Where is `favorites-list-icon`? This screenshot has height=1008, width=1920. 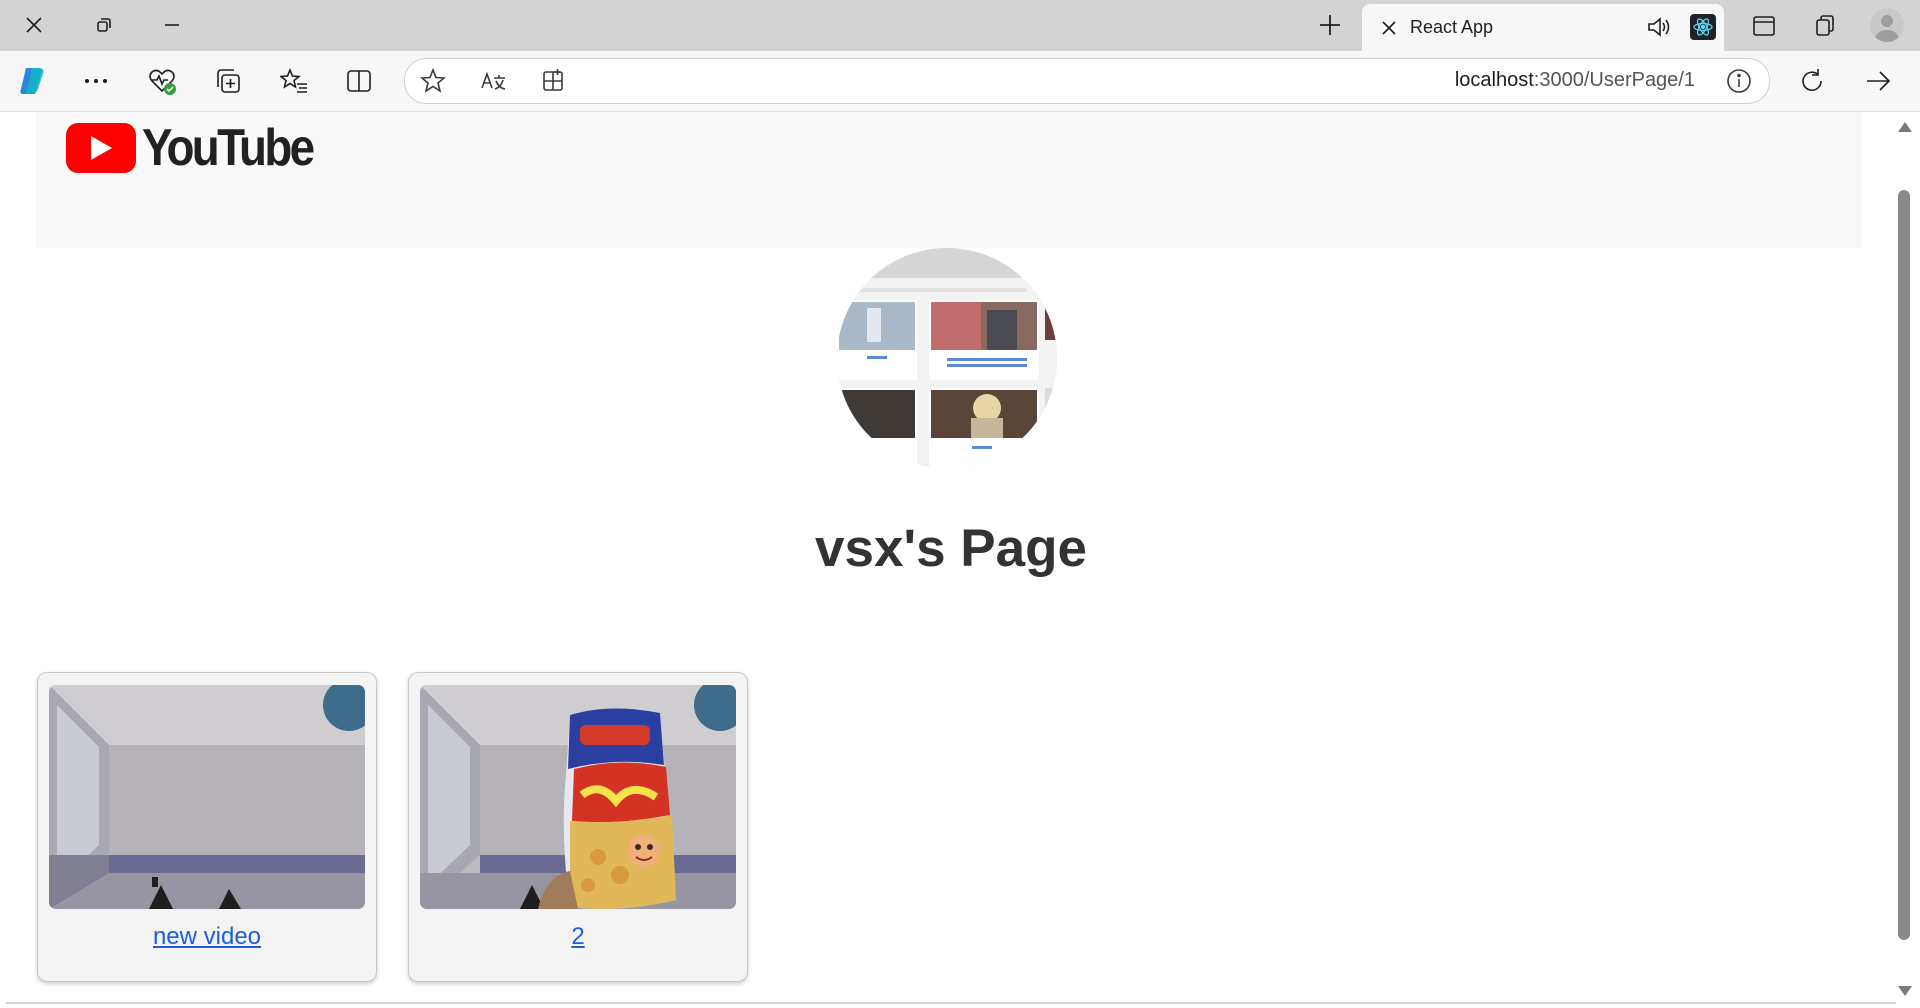 favorites-list-icon is located at coordinates (293, 80).